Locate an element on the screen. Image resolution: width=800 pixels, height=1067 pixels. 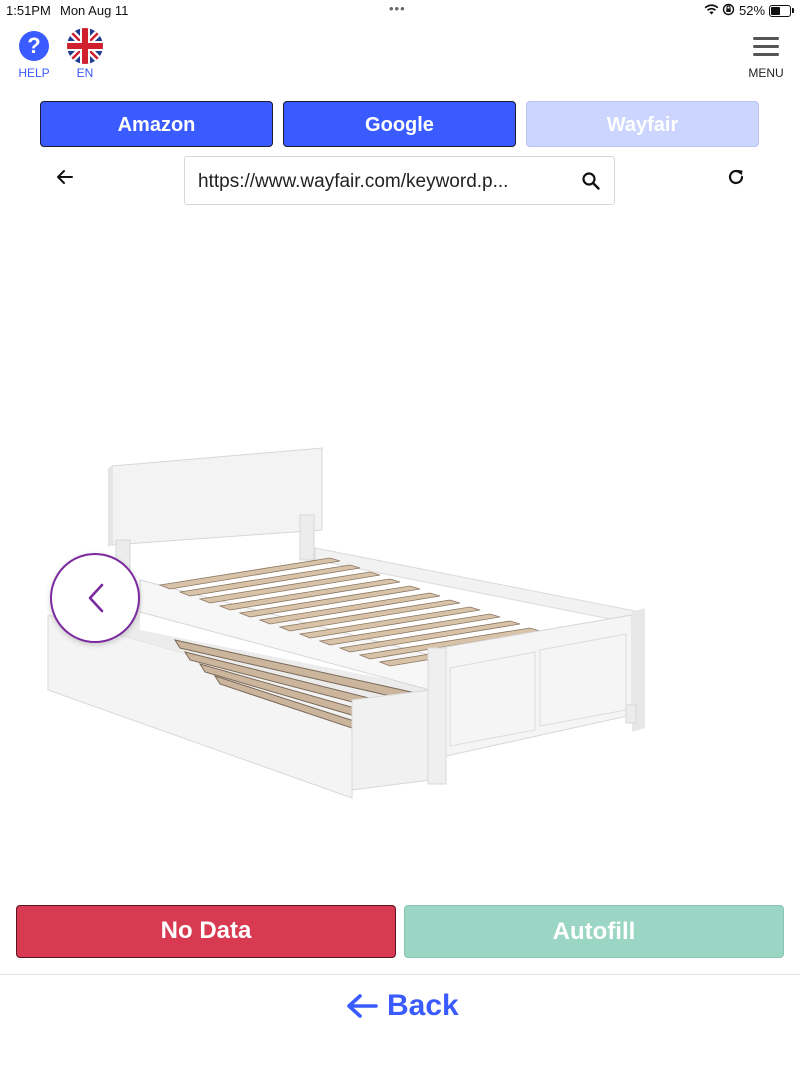
language-label: EN is located at coordinates (85, 73).